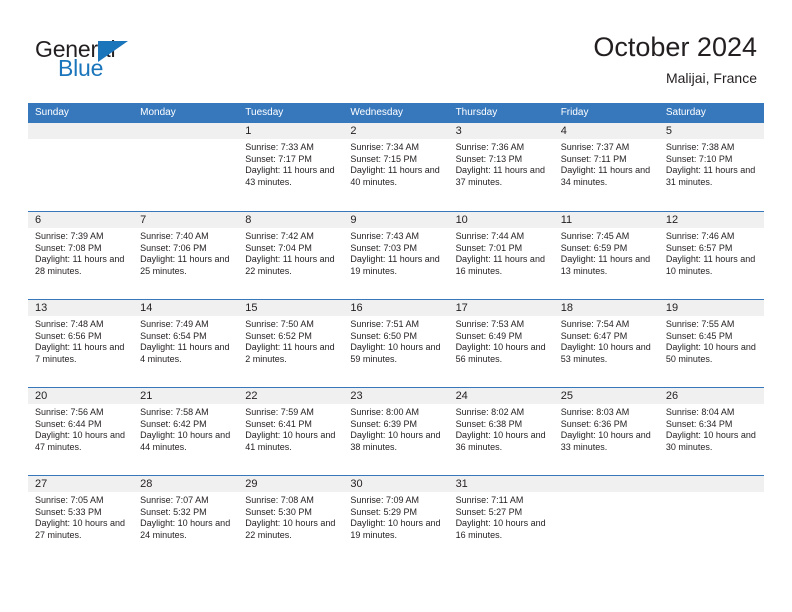 The height and width of the screenshot is (612, 792). Describe the element at coordinates (186, 396) in the screenshot. I see `day-number: 21` at that location.